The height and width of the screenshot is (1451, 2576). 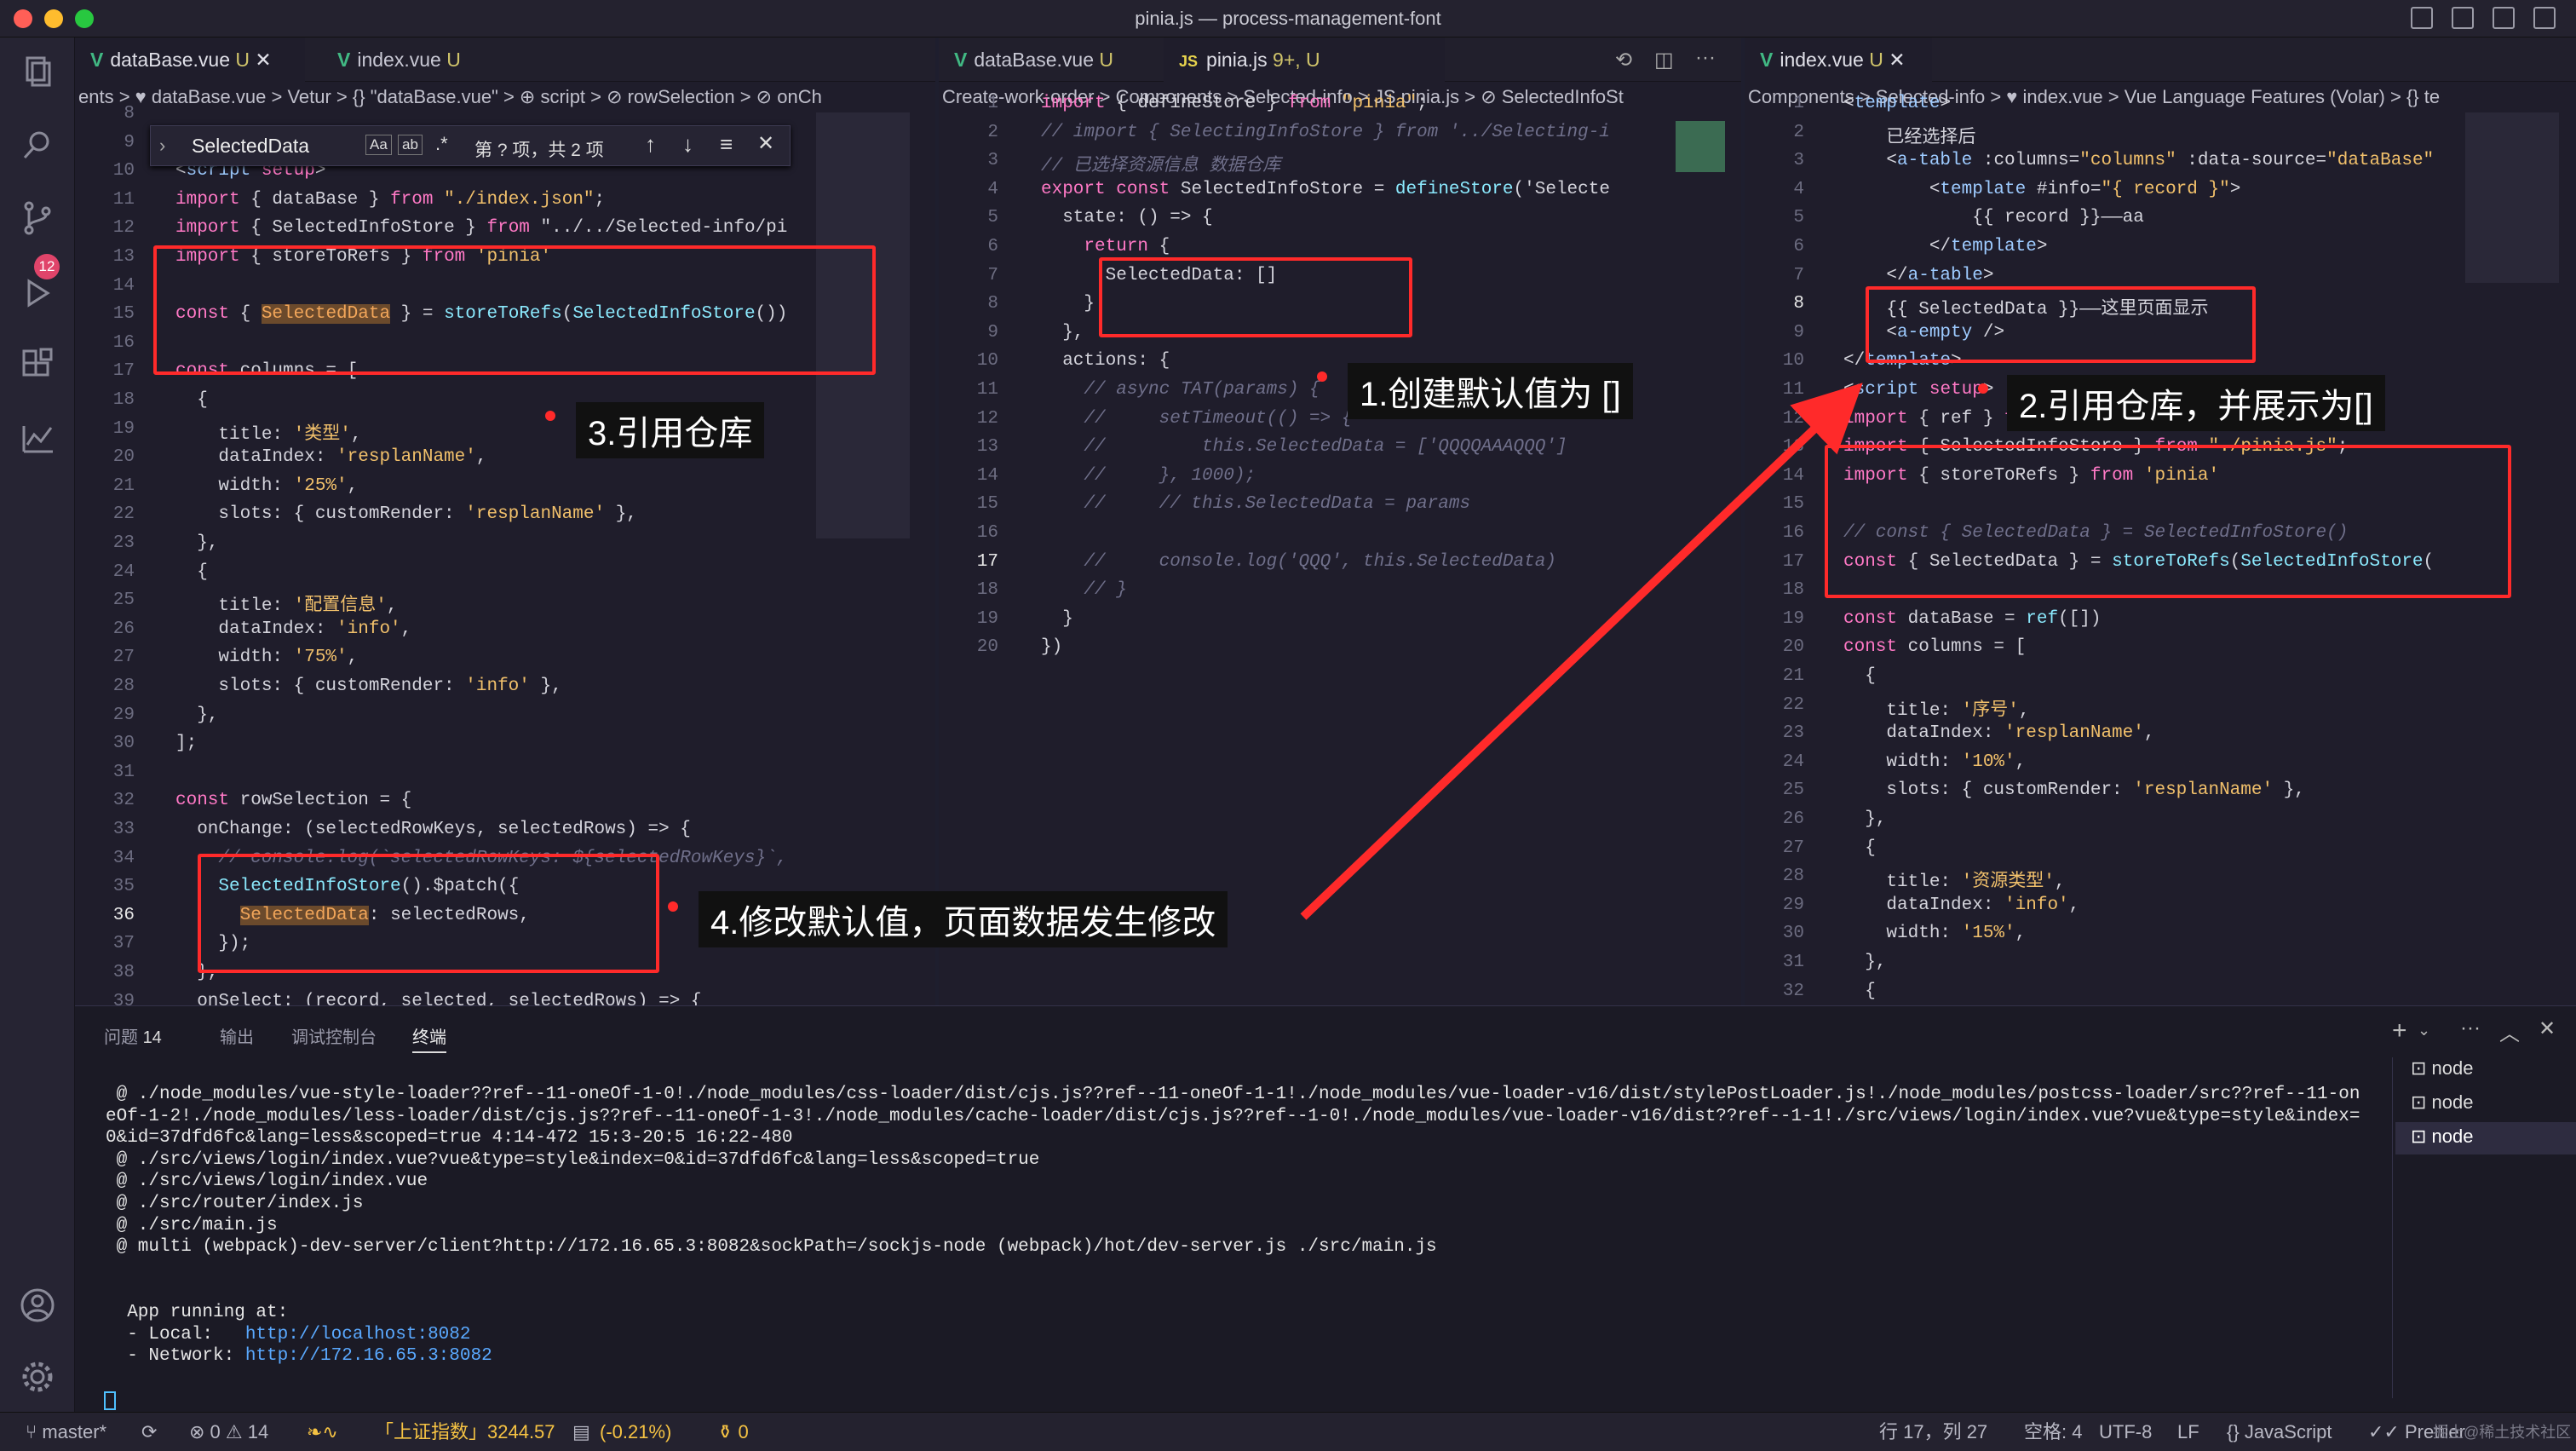 What do you see at coordinates (1049, 59) in the screenshot?
I see `tab-databasevue: VdataBase.vue U` at bounding box center [1049, 59].